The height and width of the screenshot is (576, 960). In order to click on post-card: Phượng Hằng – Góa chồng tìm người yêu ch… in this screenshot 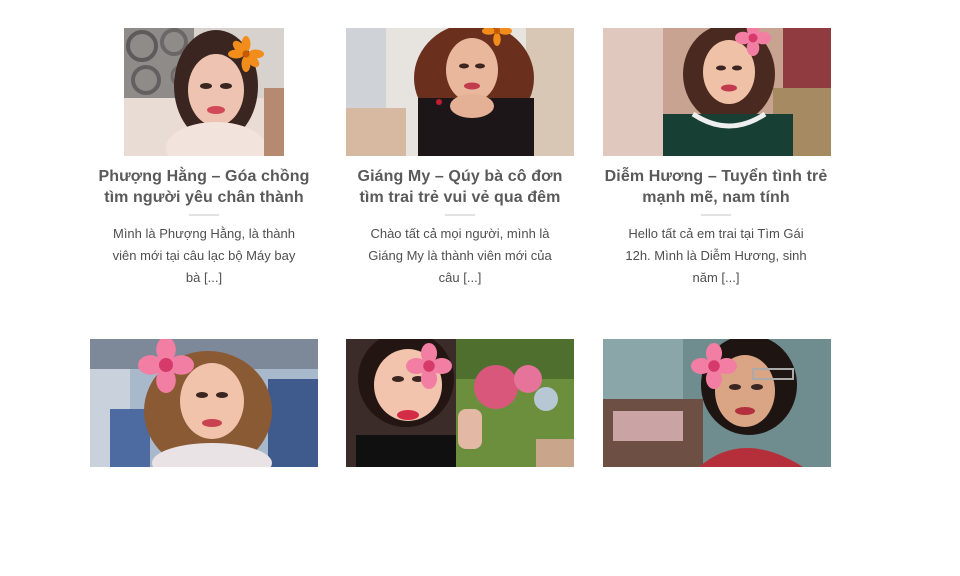, I will do `click(204, 150)`.